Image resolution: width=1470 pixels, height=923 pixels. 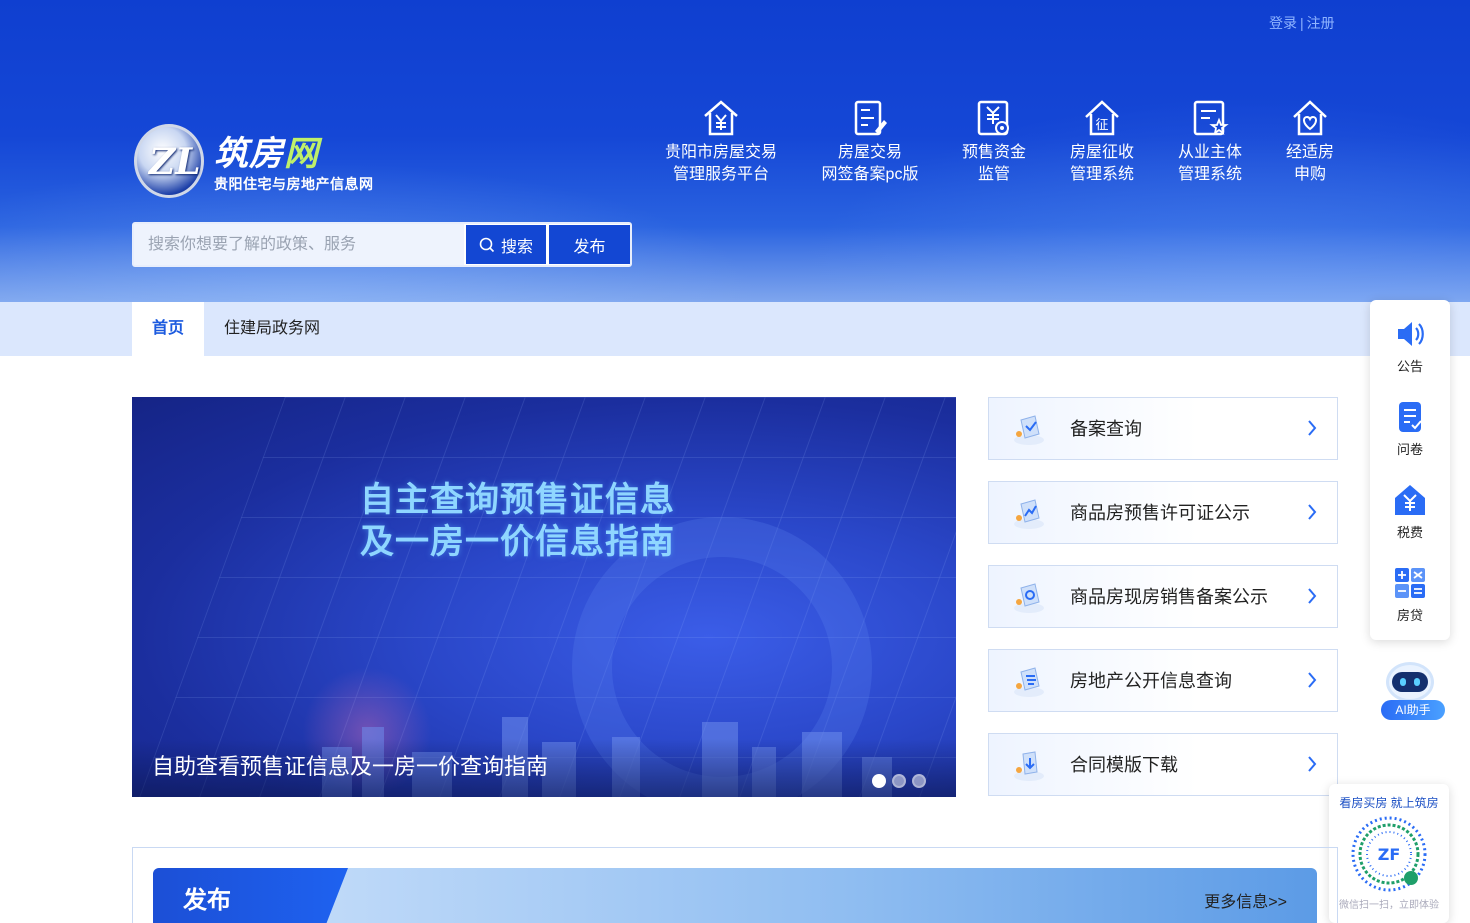 What do you see at coordinates (517, 542) in the screenshot?
I see `banner-headline-line: 及一房一价信息指南` at bounding box center [517, 542].